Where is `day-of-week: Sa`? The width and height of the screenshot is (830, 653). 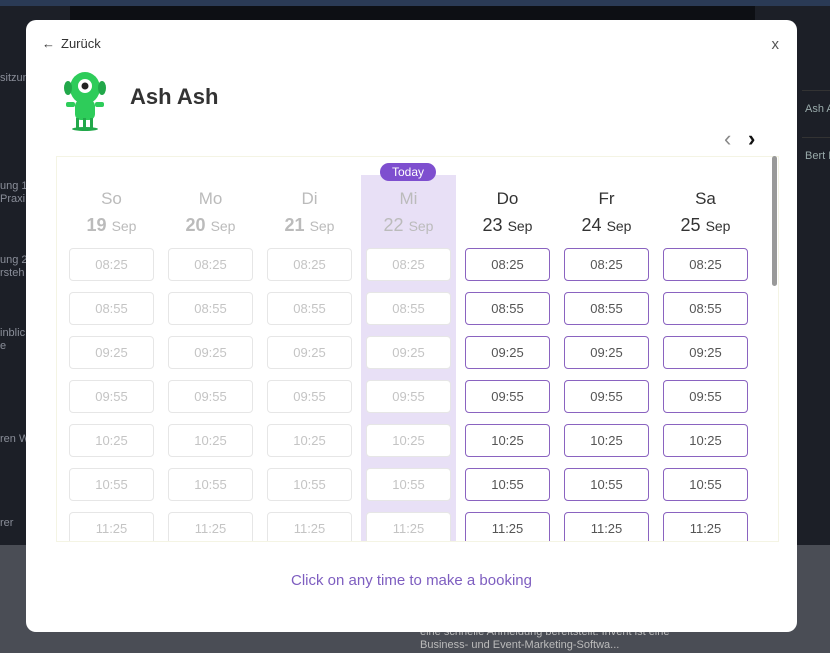 day-of-week: Sa is located at coordinates (705, 198).